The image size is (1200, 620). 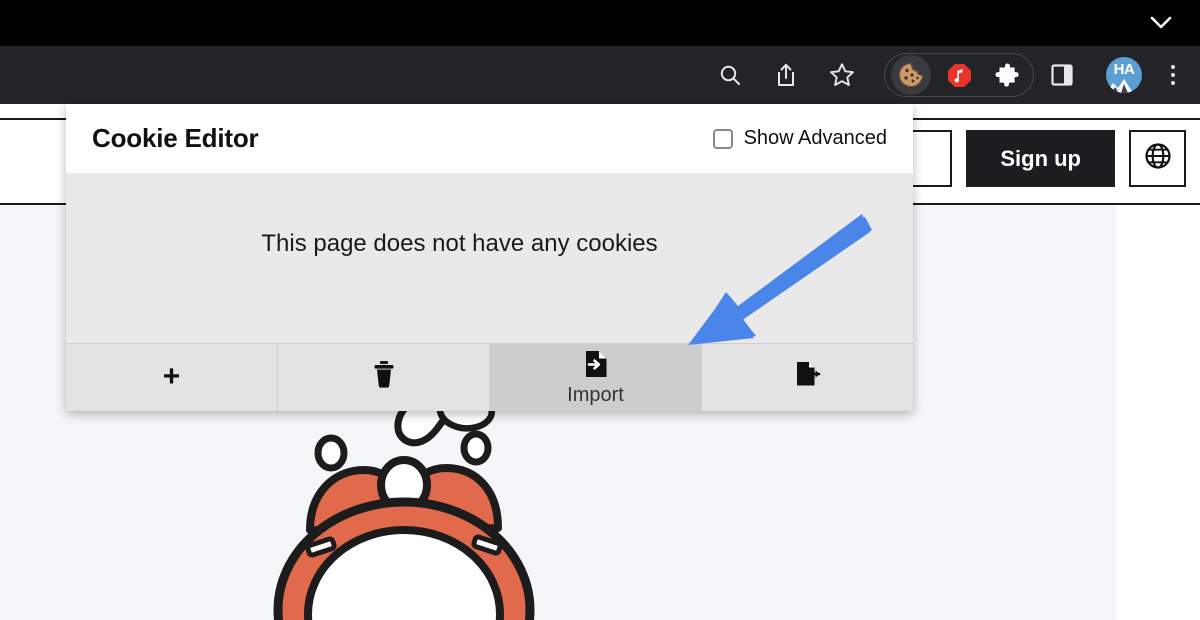 What do you see at coordinates (489, 138) in the screenshot?
I see `popup-header: Cookie Editor Show Advanced` at bounding box center [489, 138].